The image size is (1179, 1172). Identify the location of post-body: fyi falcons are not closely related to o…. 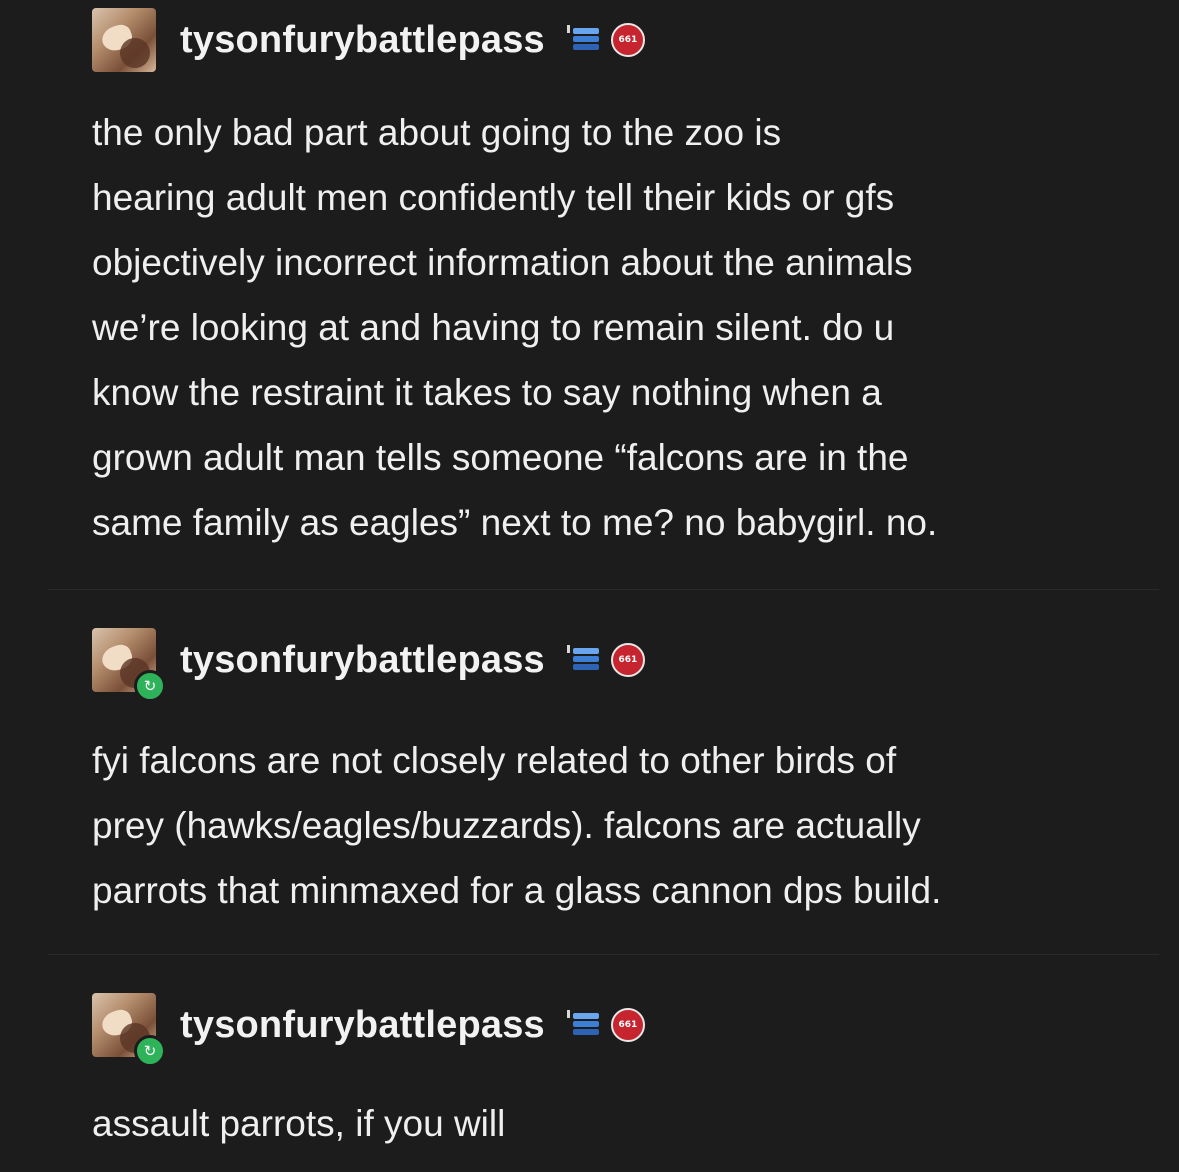
(517, 825).